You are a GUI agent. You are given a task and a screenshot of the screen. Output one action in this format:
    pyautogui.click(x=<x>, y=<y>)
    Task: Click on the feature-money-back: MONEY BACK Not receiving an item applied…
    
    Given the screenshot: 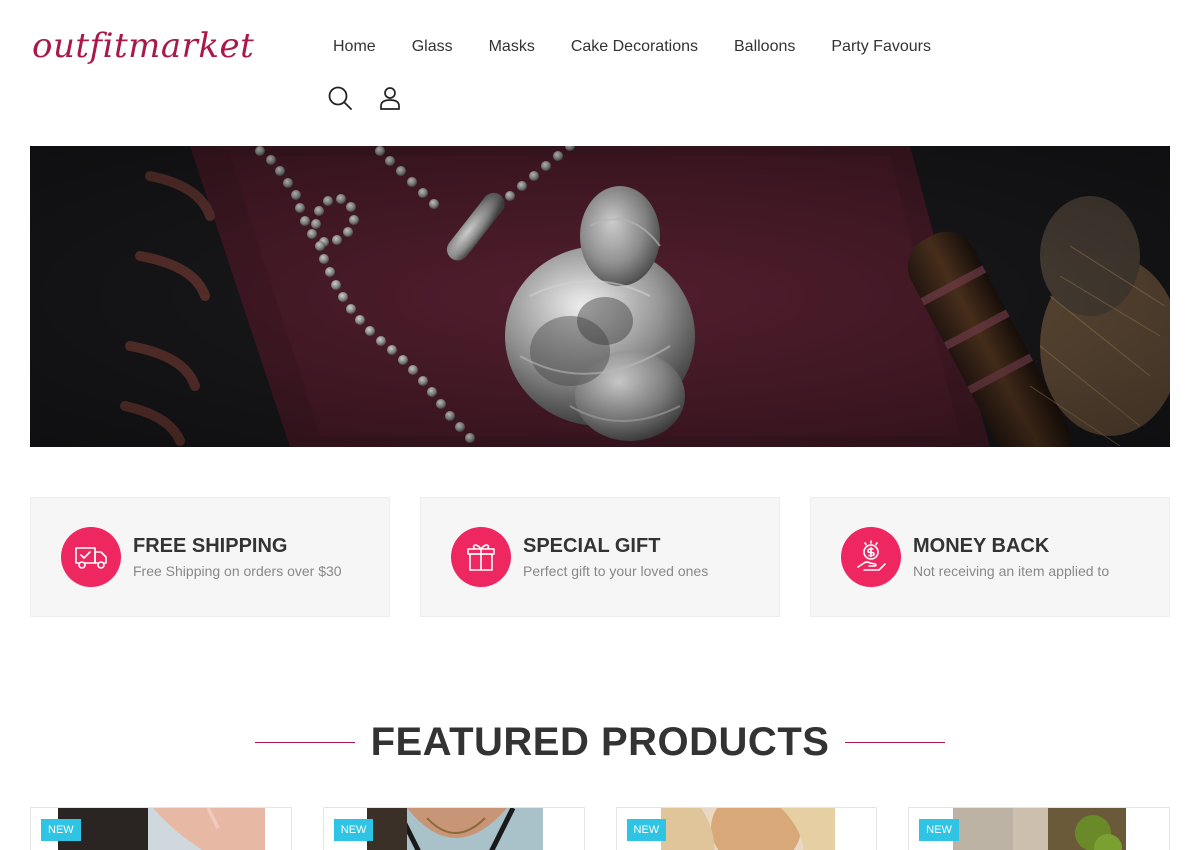 What is the action you would take?
    pyautogui.click(x=990, y=557)
    